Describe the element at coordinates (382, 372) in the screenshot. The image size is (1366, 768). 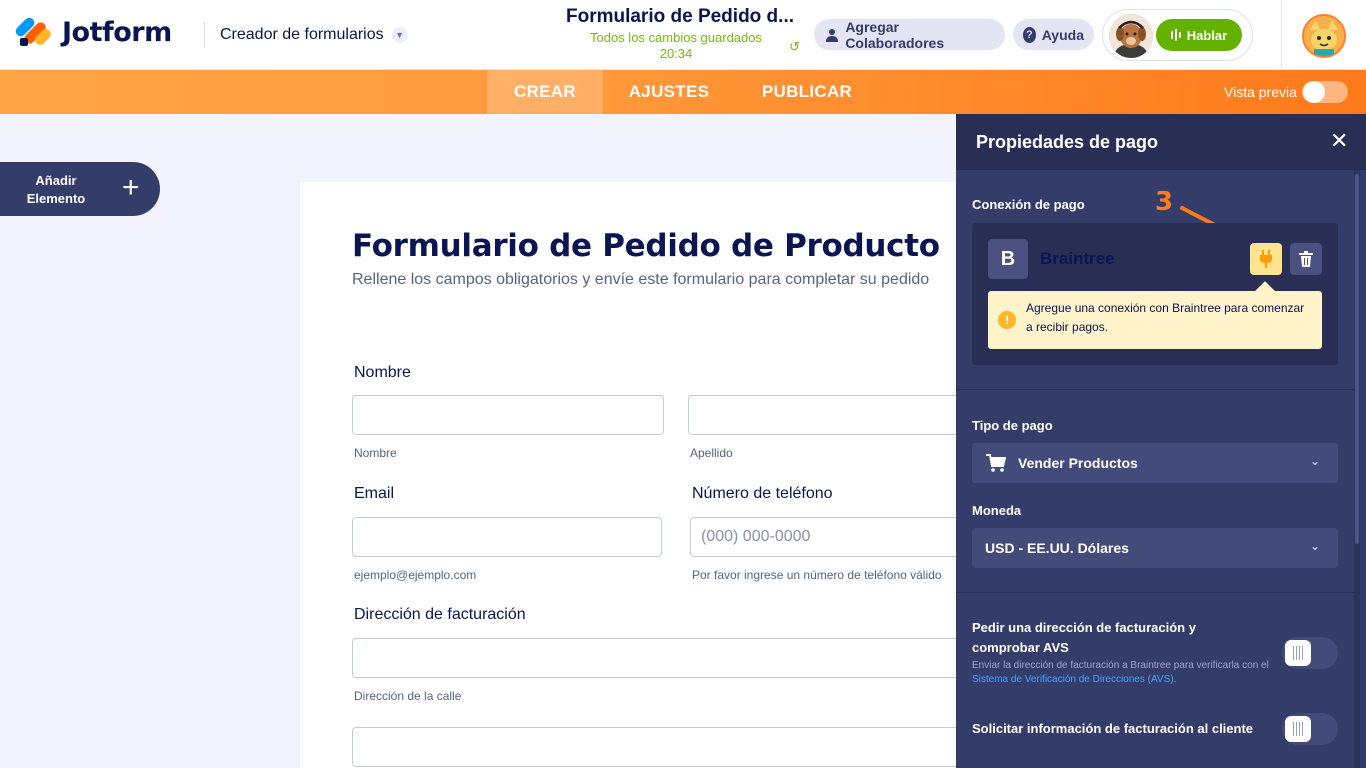
I see `name-label: Nombre` at that location.